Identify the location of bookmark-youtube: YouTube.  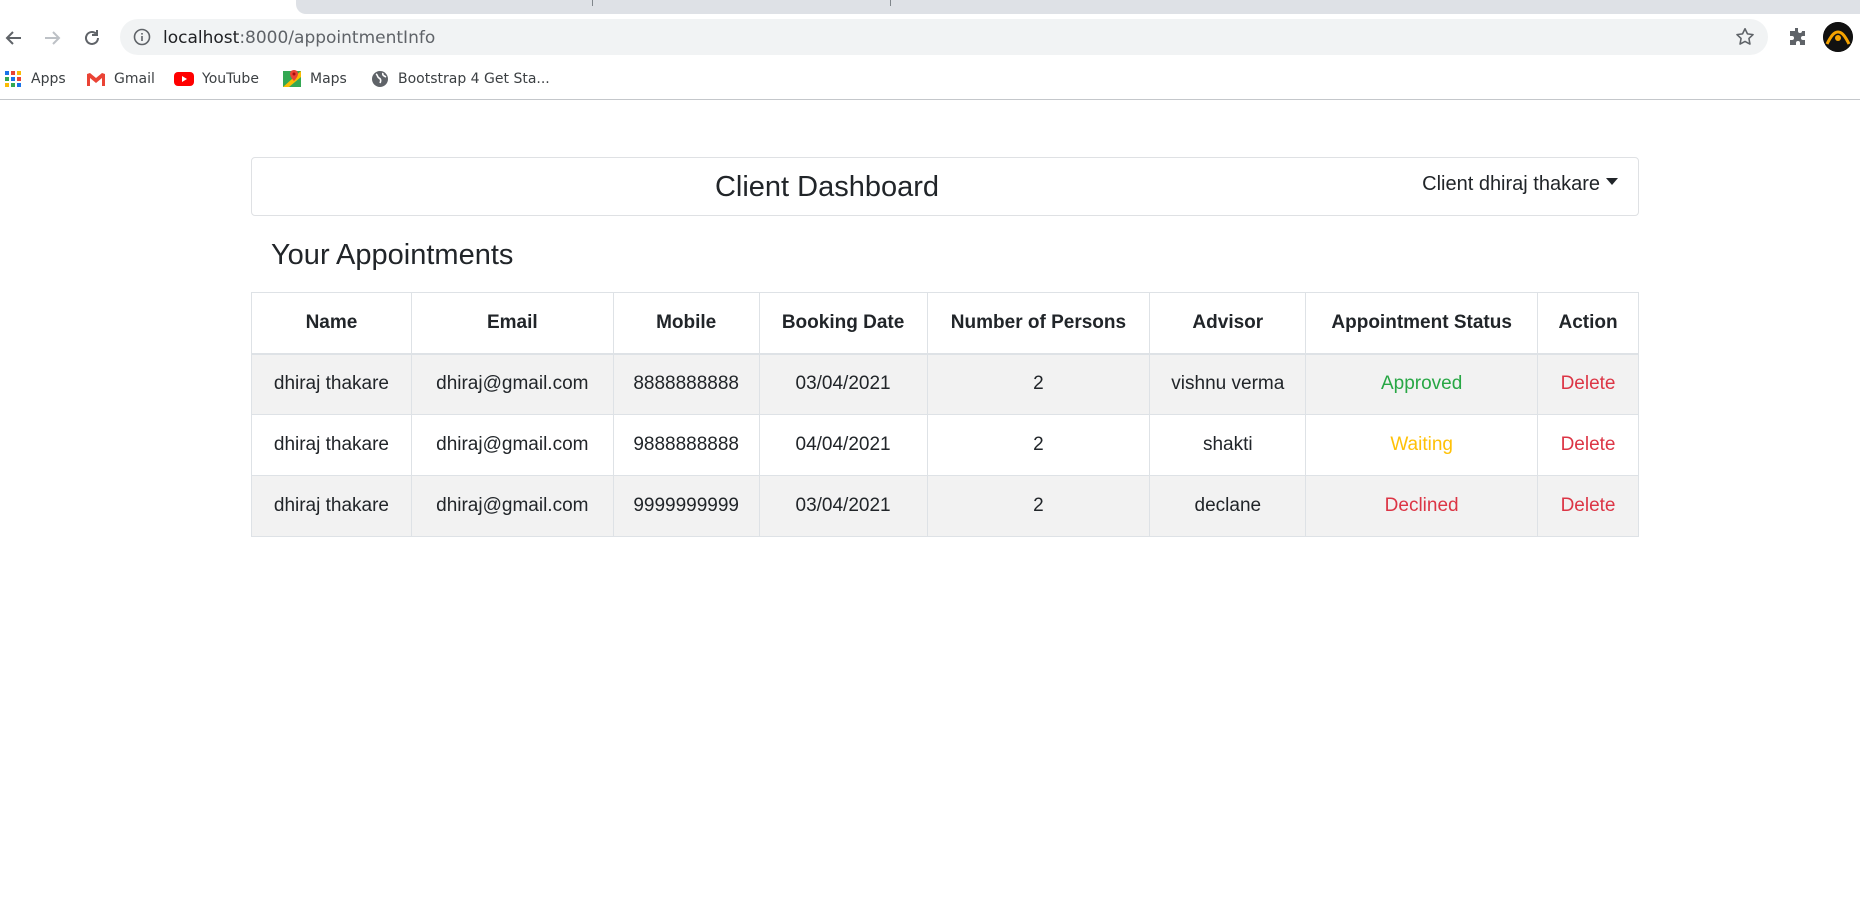
(216, 79).